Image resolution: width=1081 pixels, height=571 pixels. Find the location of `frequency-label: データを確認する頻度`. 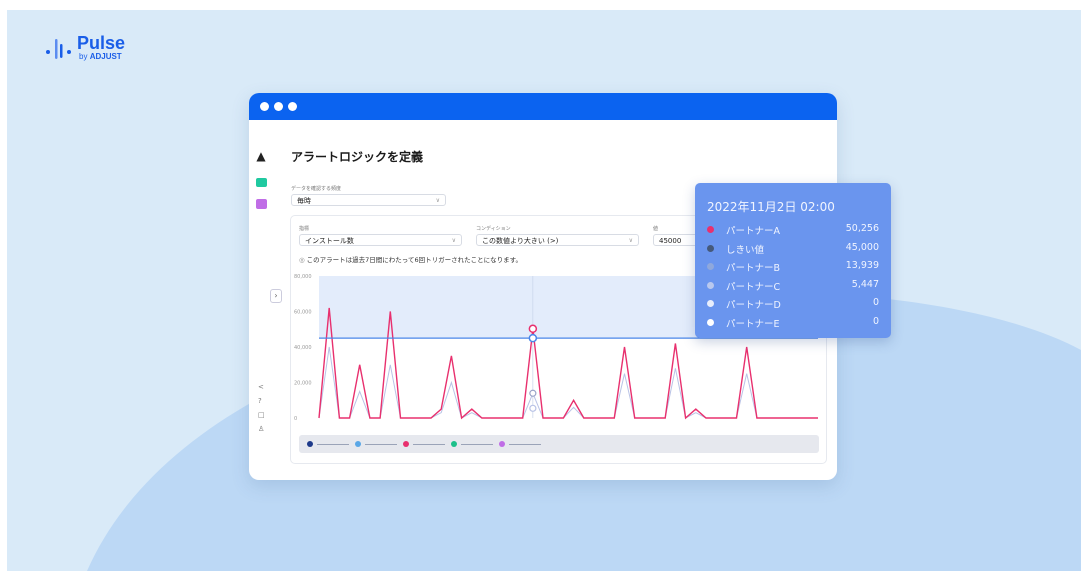

frequency-label: データを確認する頻度 is located at coordinates (316, 189).